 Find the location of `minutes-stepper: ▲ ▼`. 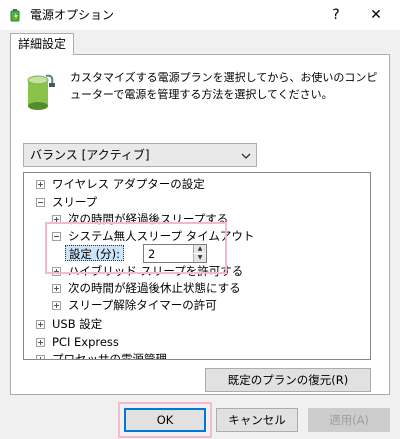

minutes-stepper: ▲ ▼ is located at coordinates (175, 253).